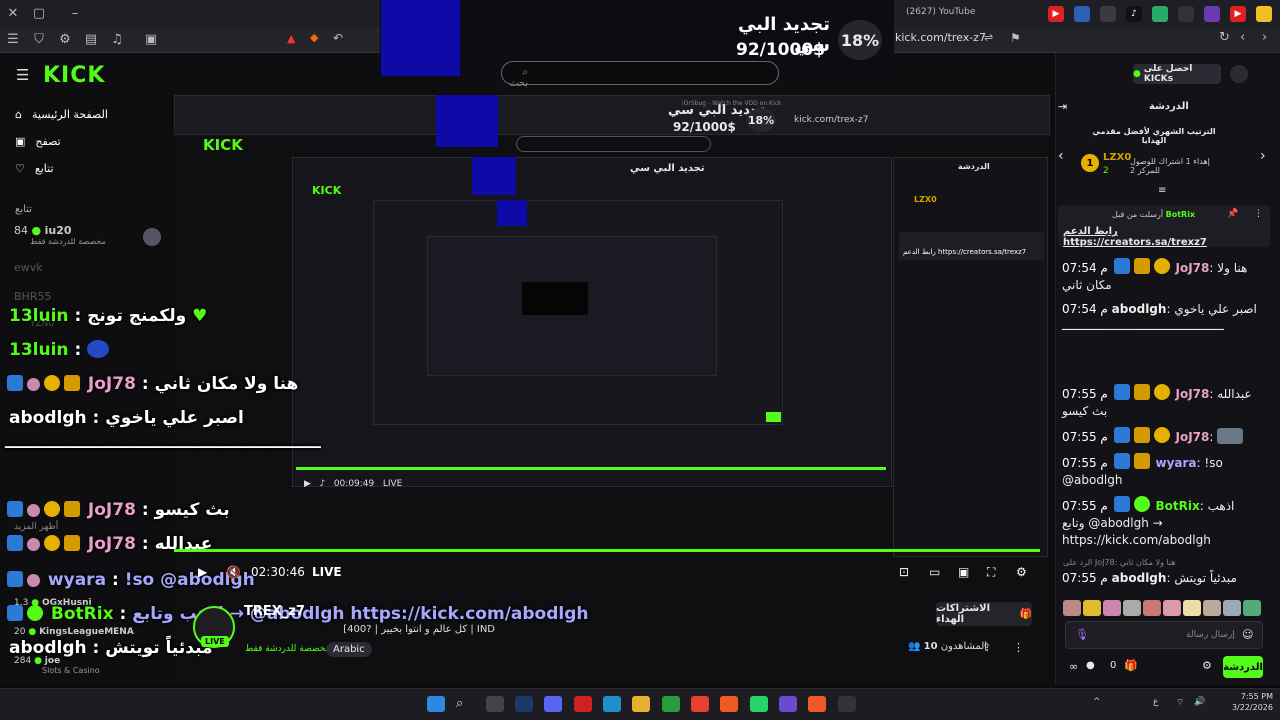 Image resolution: width=1280 pixels, height=720 pixels. I want to click on sidebar-channel-joe: 284 ● joe Slots & Casino, so click(89, 665).